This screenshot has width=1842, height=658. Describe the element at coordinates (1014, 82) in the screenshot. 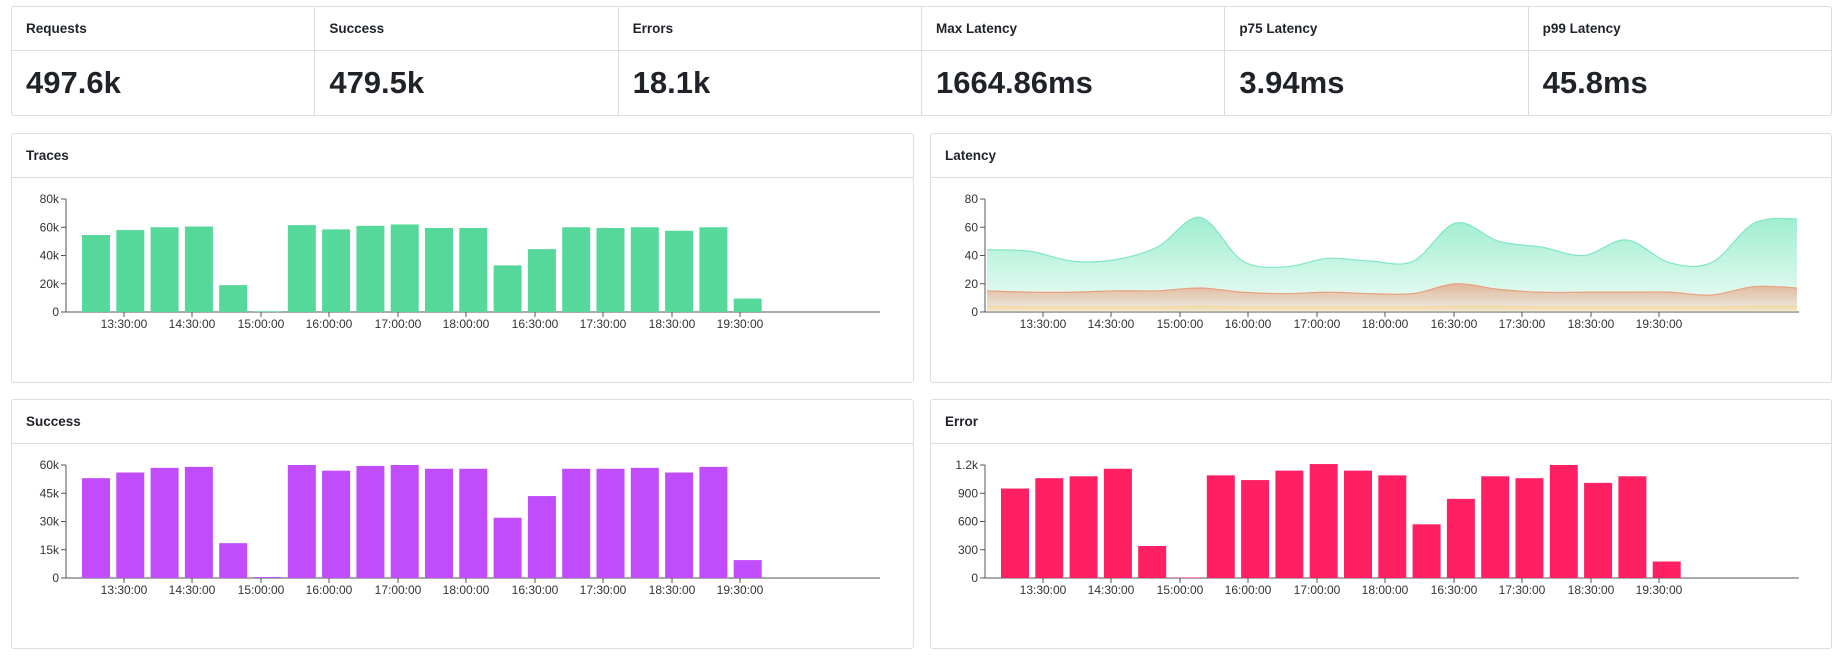

I see `stat-value: 1664.86ms` at that location.